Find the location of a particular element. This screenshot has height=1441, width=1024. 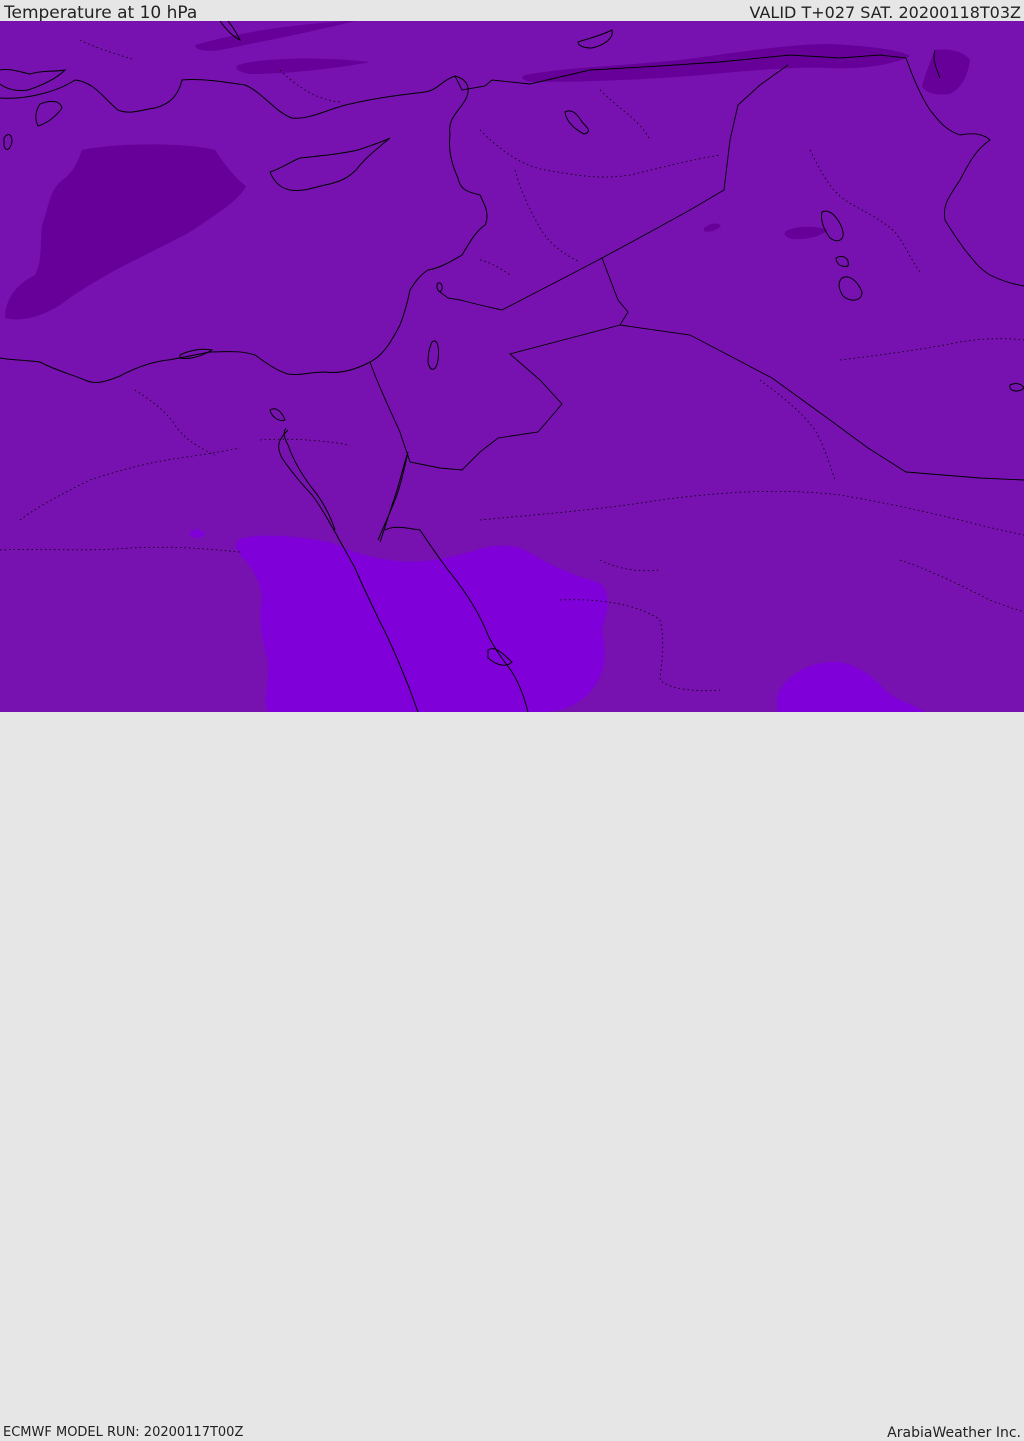

model-run-label: ECMWF MODEL RUN: 20200117T00Z is located at coordinates (123, 1432).